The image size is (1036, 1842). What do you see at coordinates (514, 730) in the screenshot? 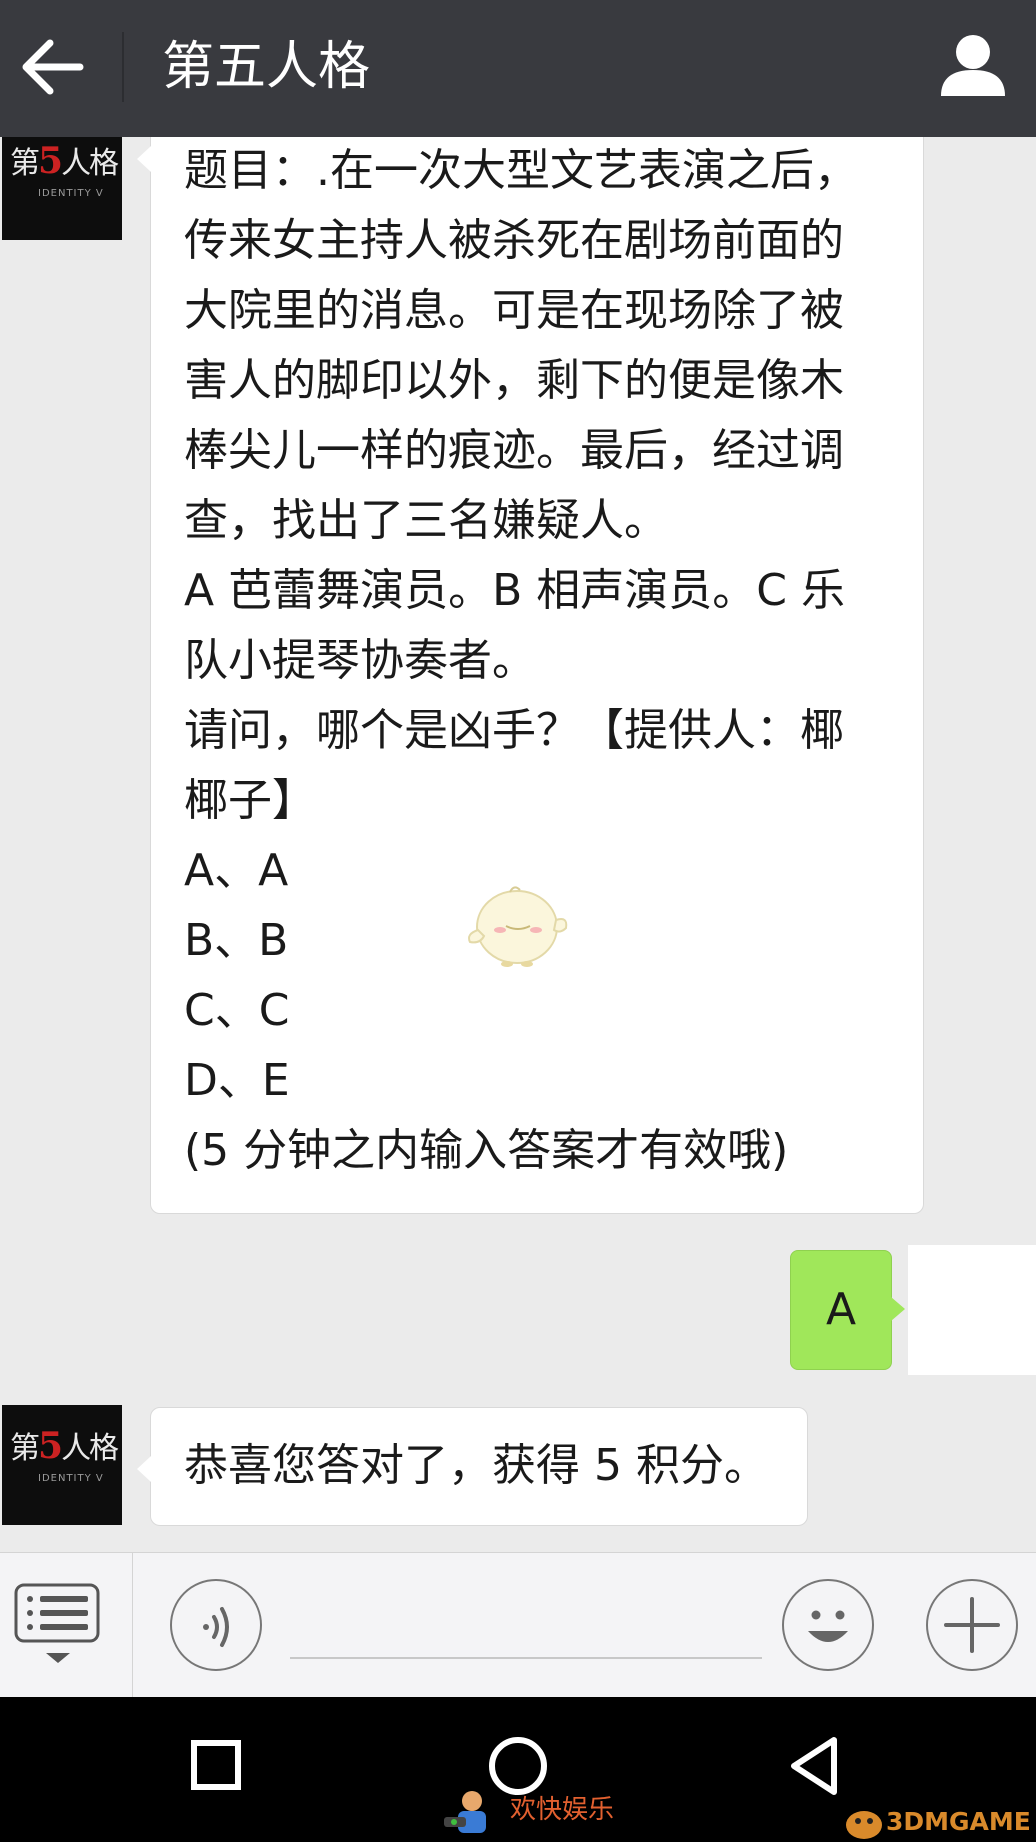
I see `question-line: 请问，哪个是凶手？【提供人：椰` at bounding box center [514, 730].